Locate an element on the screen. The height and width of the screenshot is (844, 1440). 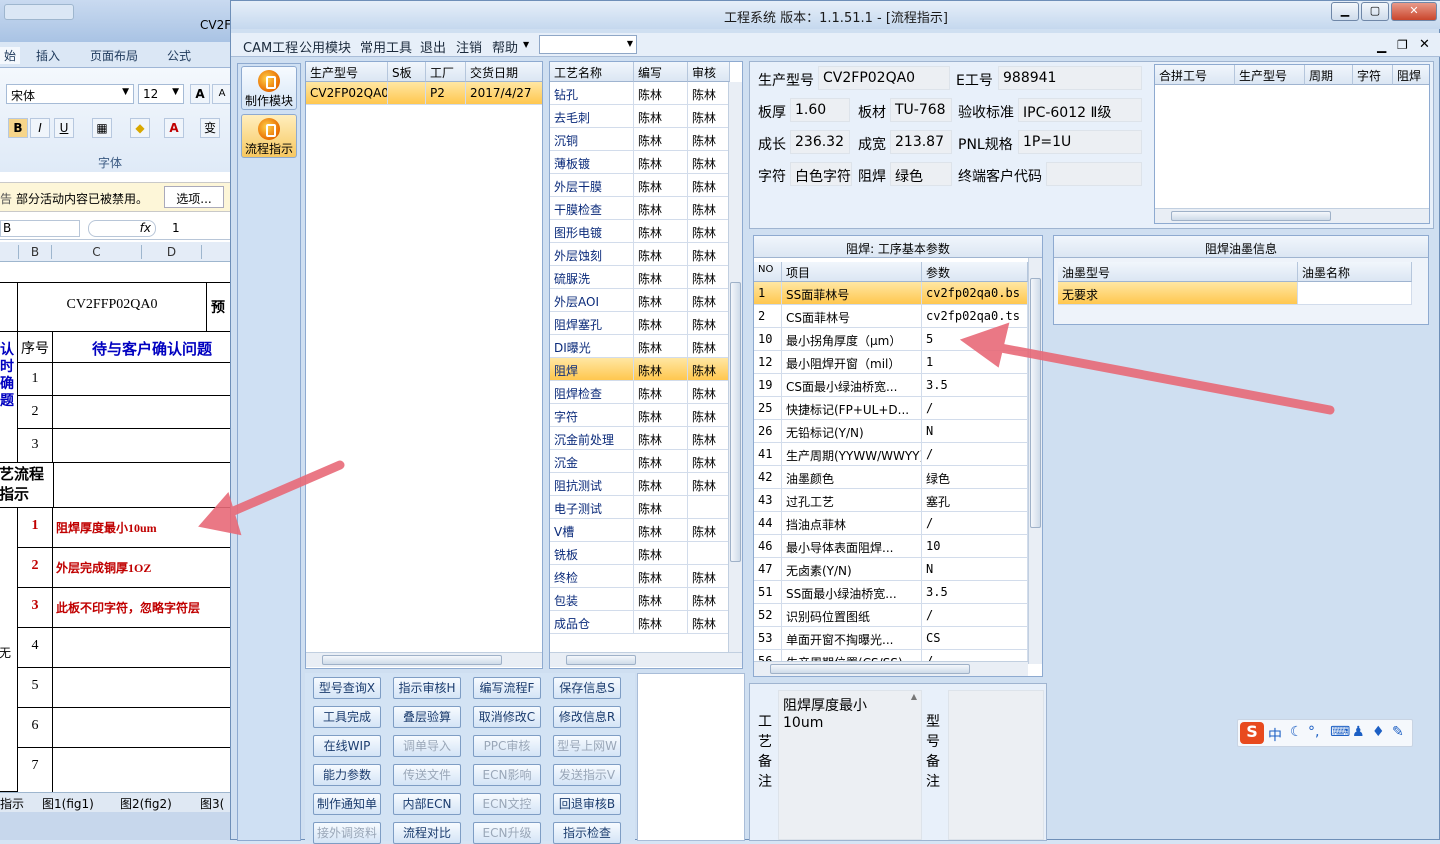
italic-icon: I is located at coordinates (40, 128).